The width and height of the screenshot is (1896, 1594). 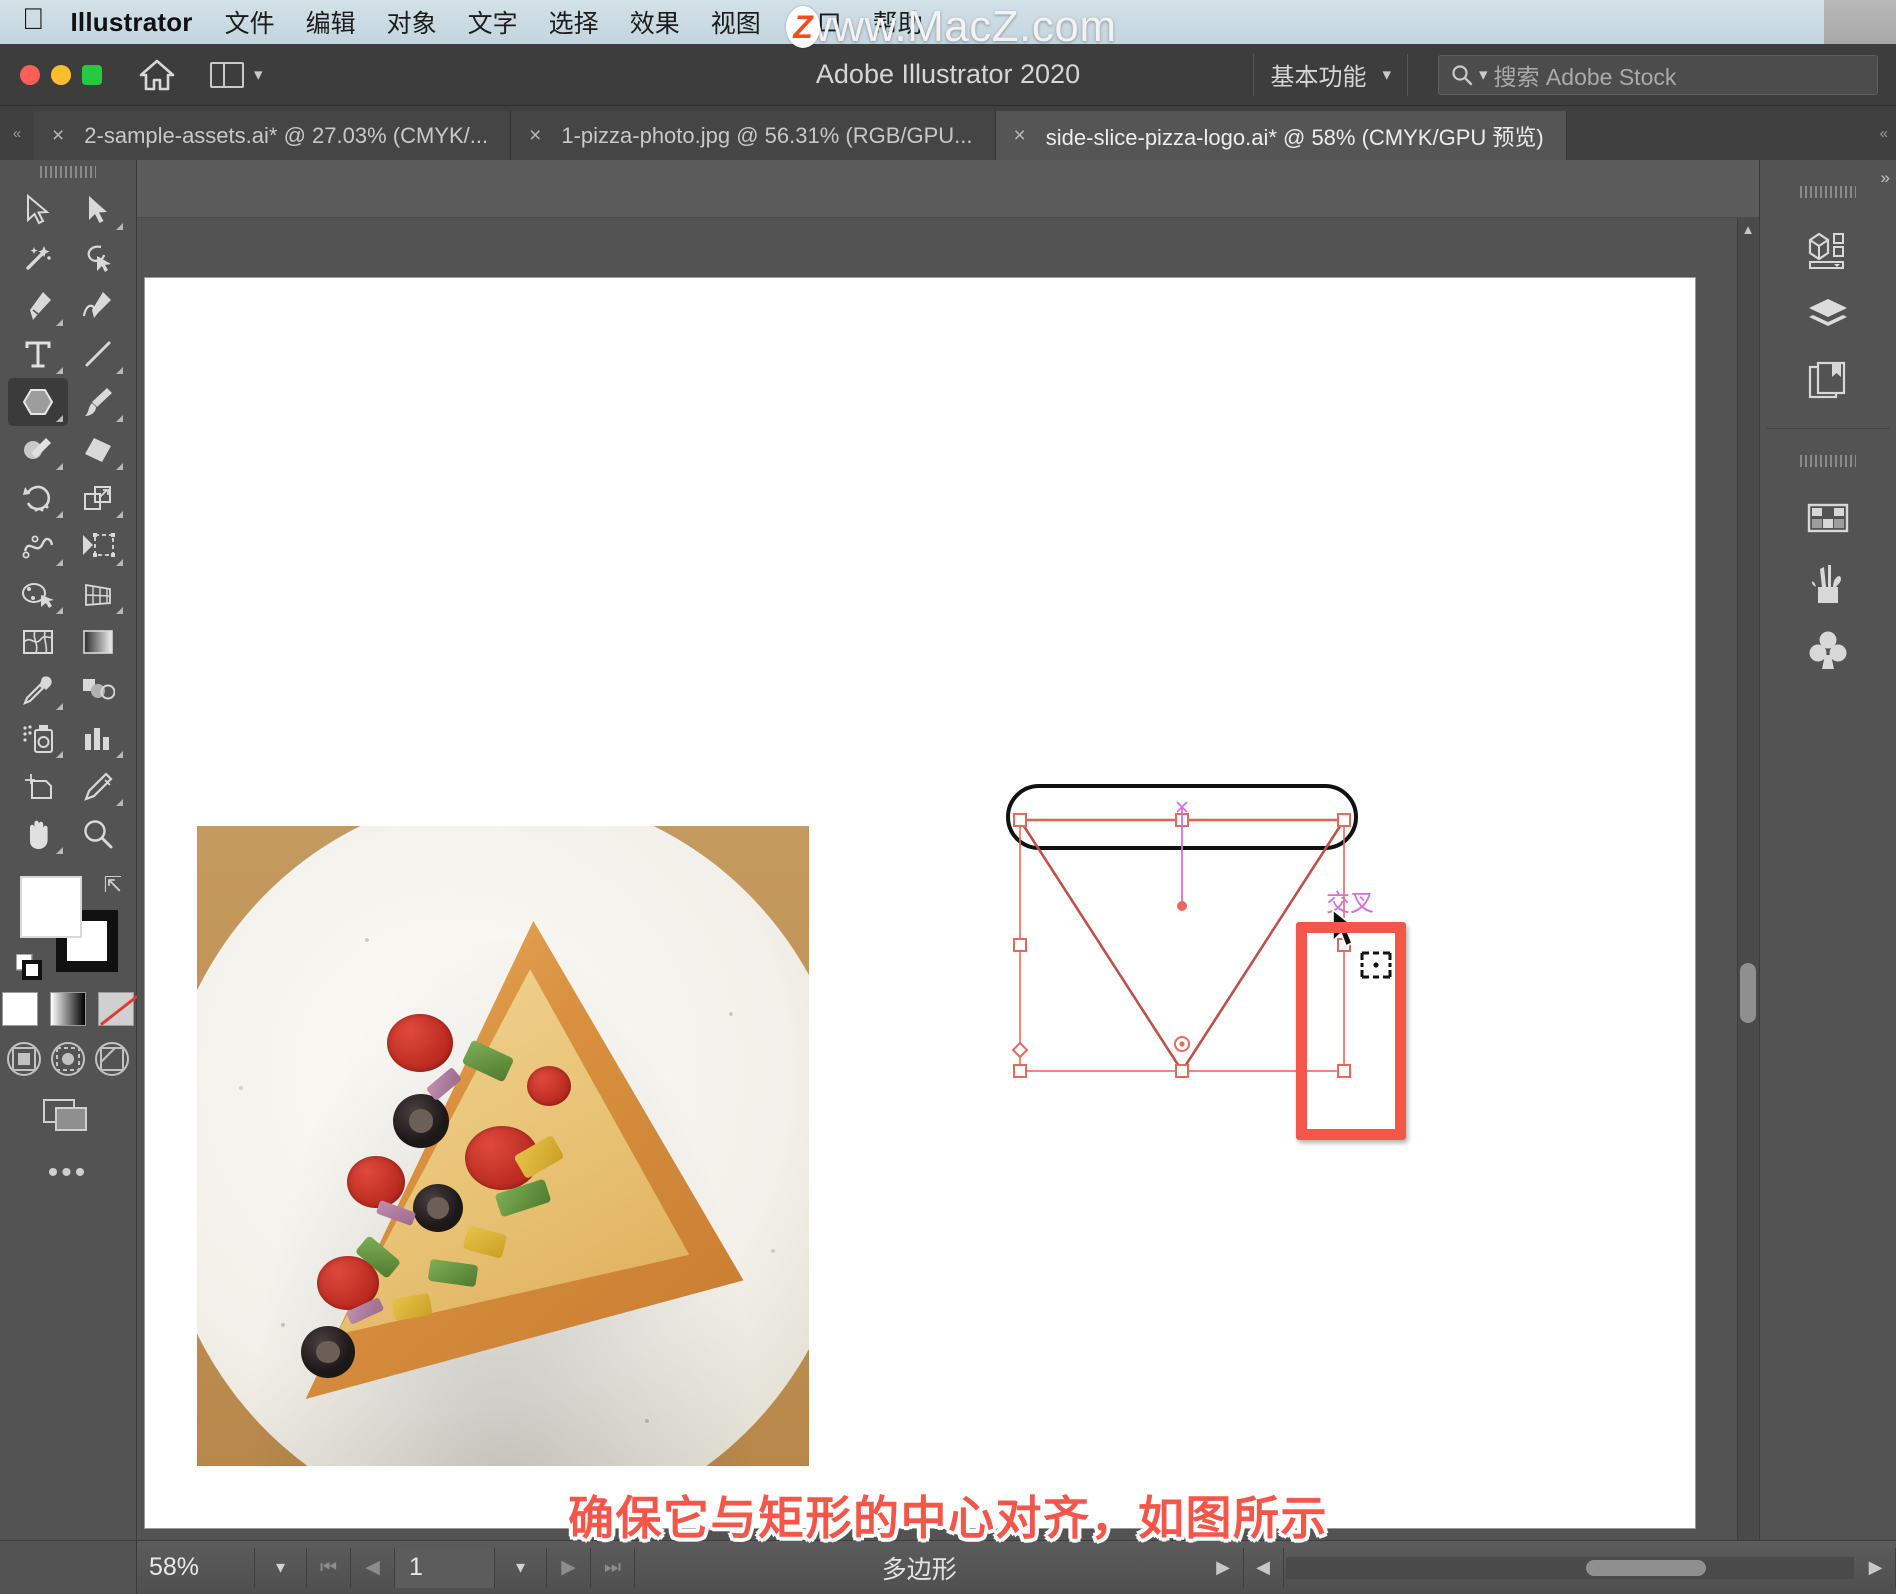 What do you see at coordinates (919, 1568) in the screenshot?
I see `status-indicator-text: 多边形` at bounding box center [919, 1568].